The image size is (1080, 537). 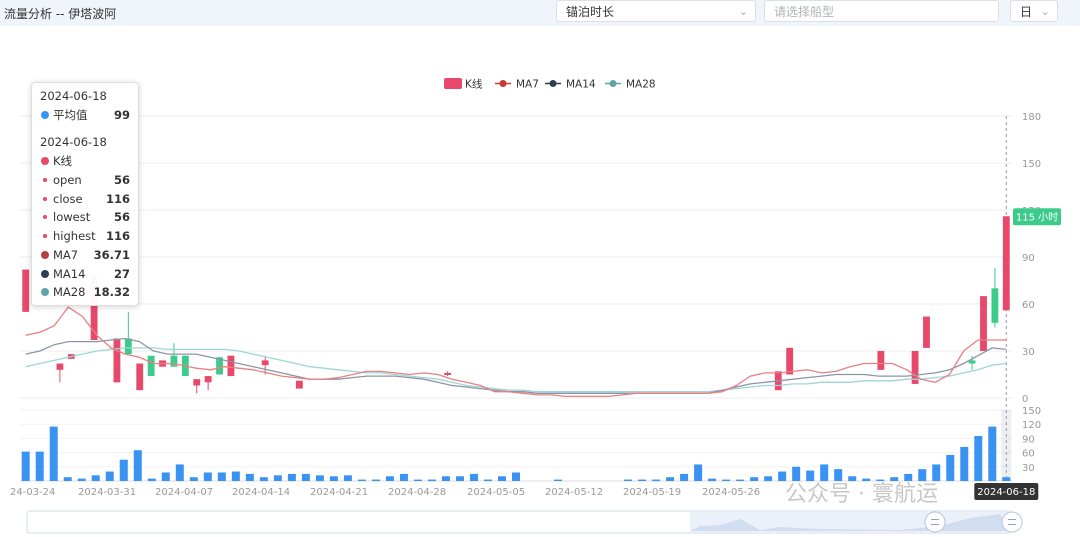 I want to click on crosshair-date-label: 2024-06-18, so click(x=1006, y=492).